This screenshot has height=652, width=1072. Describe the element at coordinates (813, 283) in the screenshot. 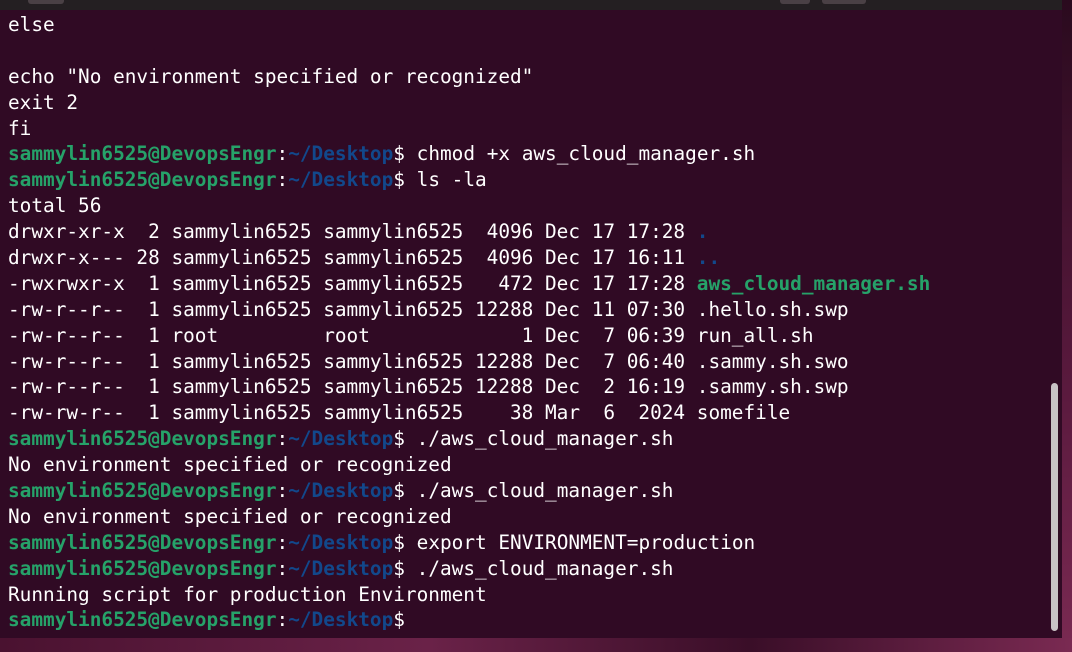

I see `ls-entry-name: aws_cloud_manager.sh` at that location.